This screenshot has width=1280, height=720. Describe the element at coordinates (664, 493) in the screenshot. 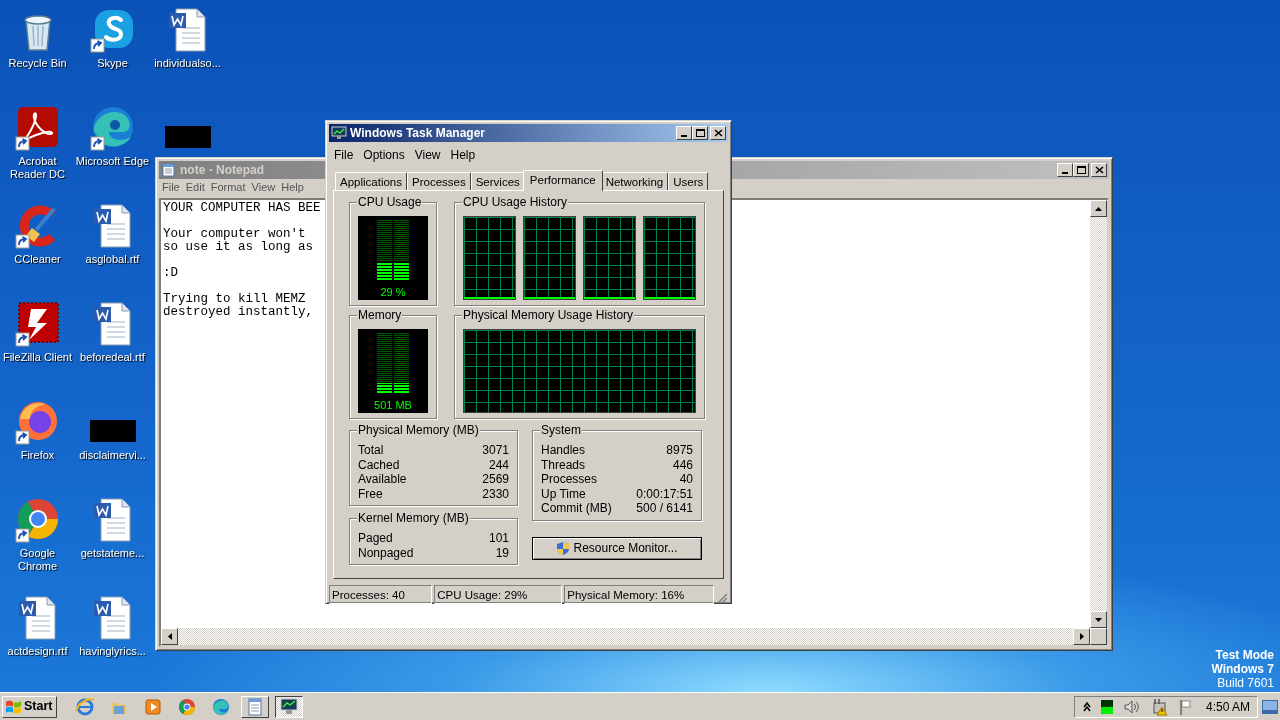

I see `stat-value: 0:00:17:51` at that location.